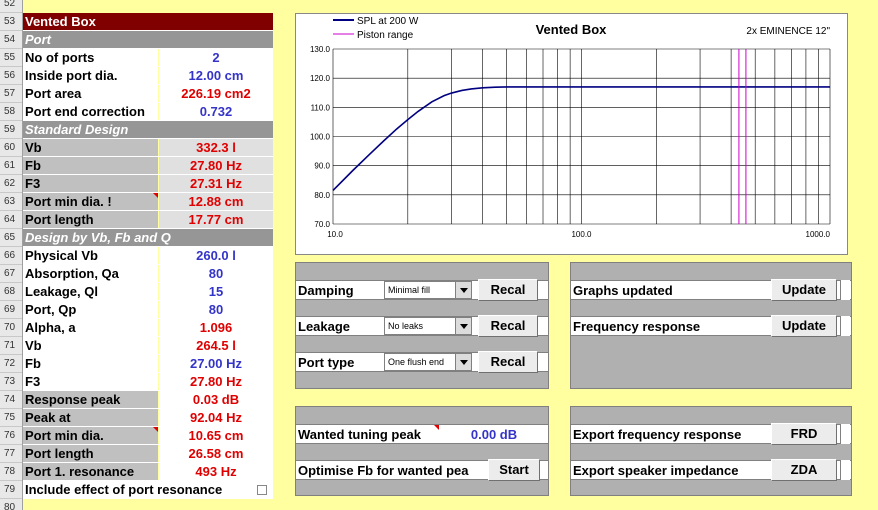 The image size is (878, 510). Describe the element at coordinates (11, 220) in the screenshot. I see `row-number: 64` at that location.